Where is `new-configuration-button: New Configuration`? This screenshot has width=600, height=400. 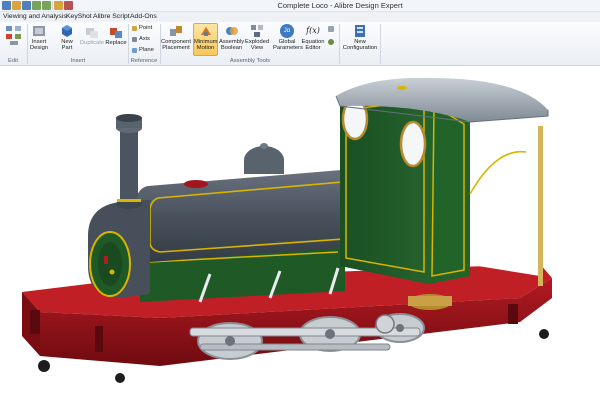
new-configuration-button: New Configuration is located at coordinates (360, 38).